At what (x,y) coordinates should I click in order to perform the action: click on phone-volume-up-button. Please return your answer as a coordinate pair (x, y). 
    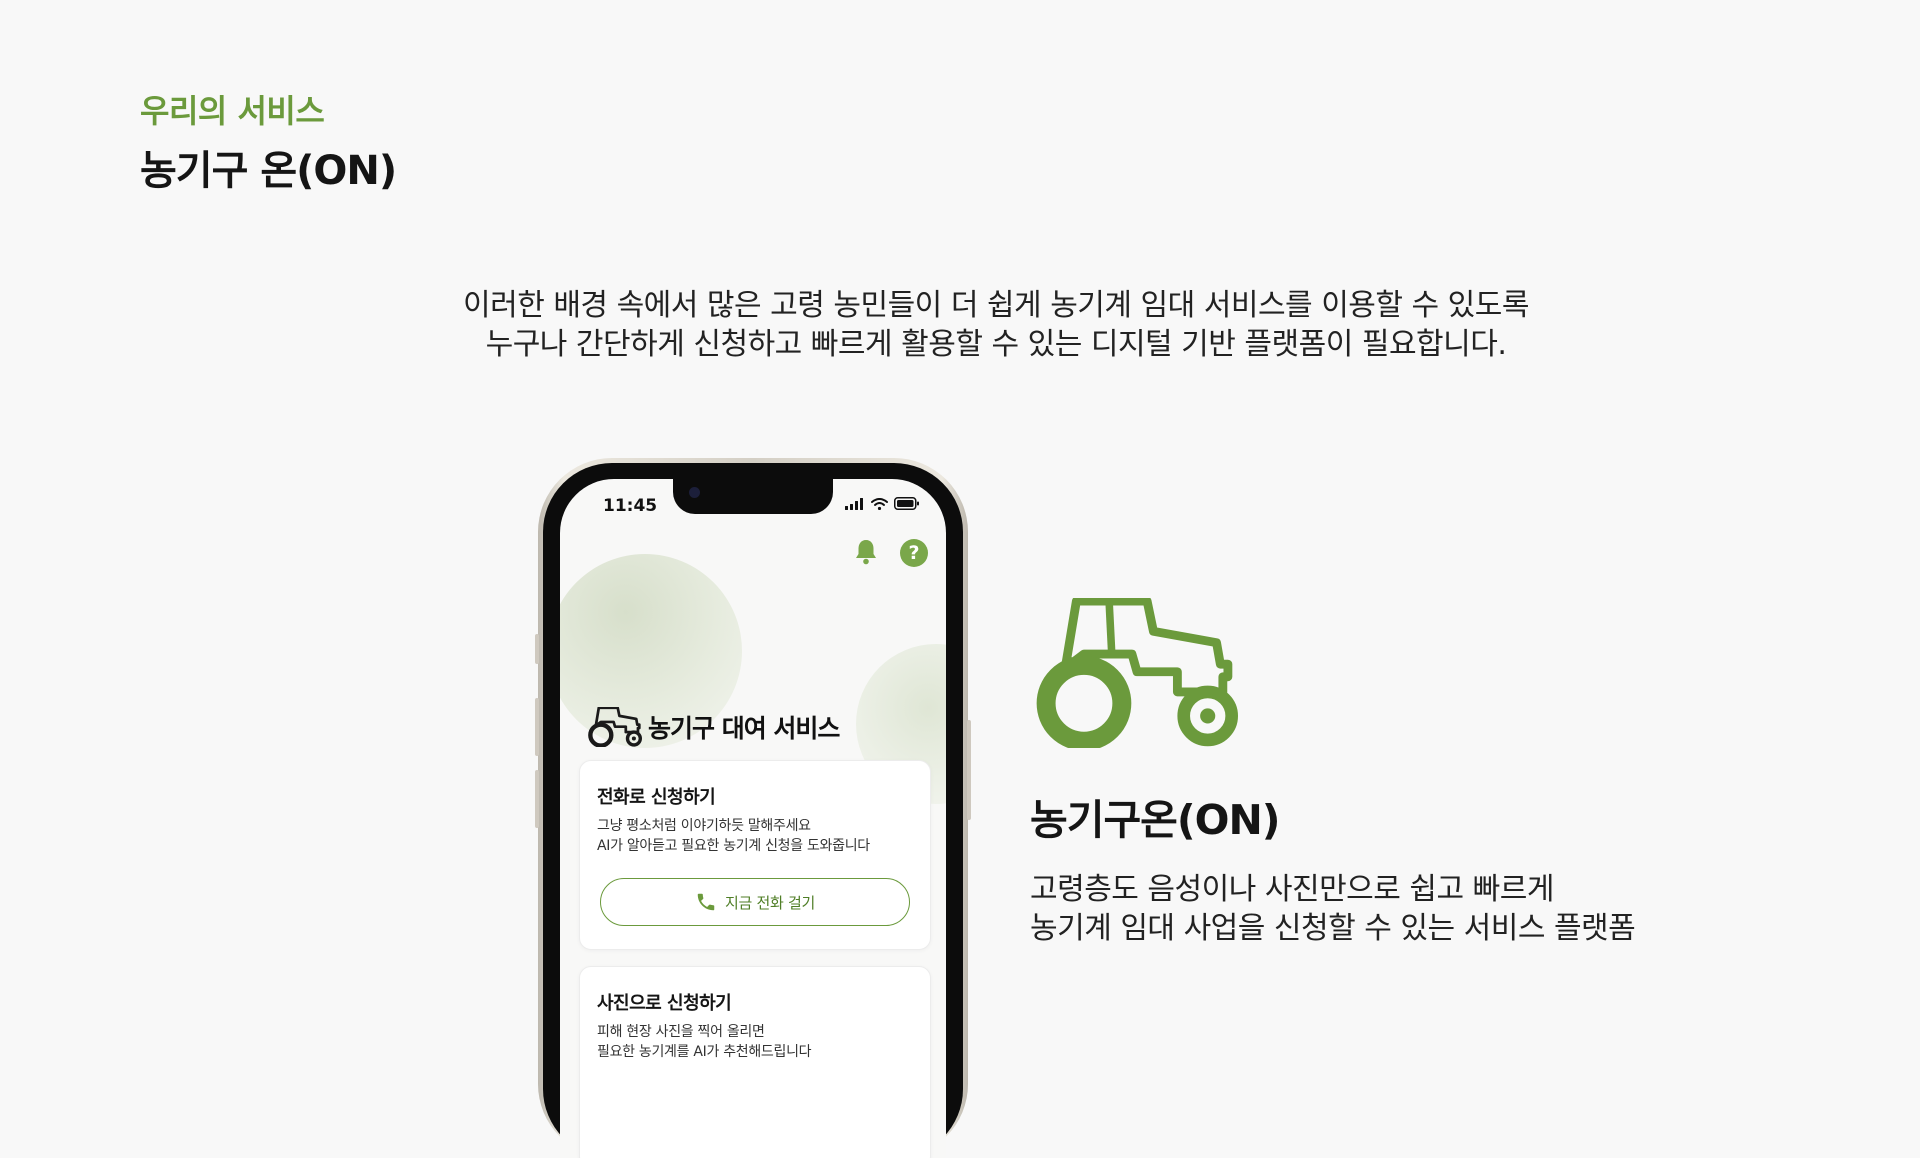
    Looking at the image, I should click on (537, 727).